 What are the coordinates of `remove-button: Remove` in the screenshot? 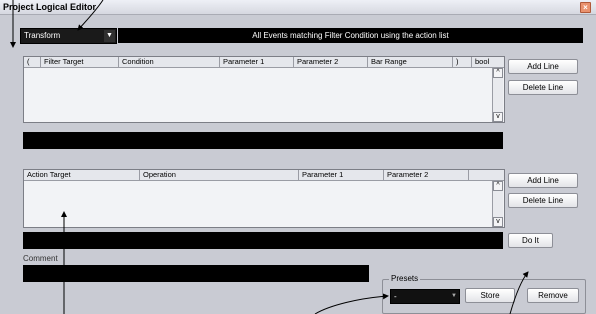 It's located at (553, 295).